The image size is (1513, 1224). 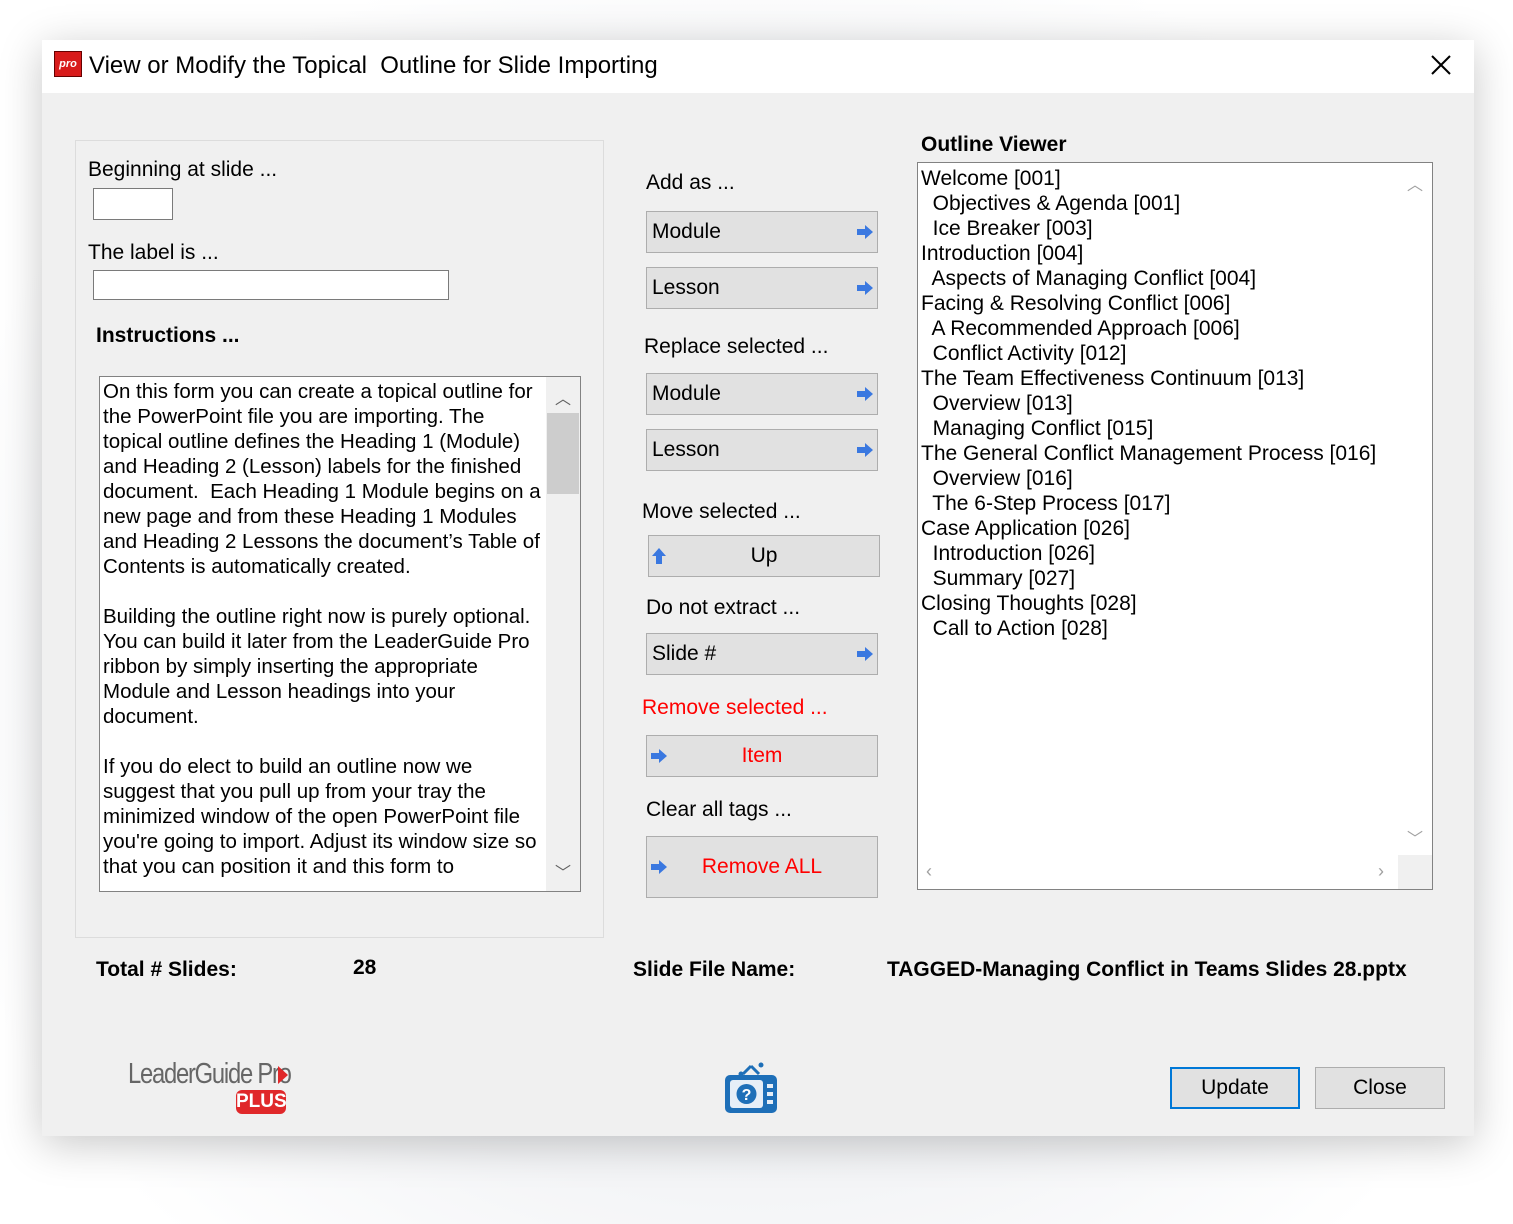 I want to click on tv-help-icon: ?, so click(x=751, y=1087).